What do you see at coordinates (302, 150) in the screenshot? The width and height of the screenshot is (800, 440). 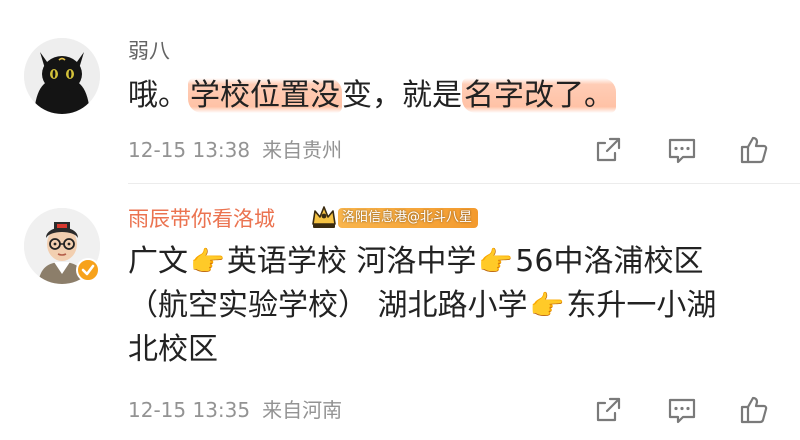 I see `location: 来自贵州` at bounding box center [302, 150].